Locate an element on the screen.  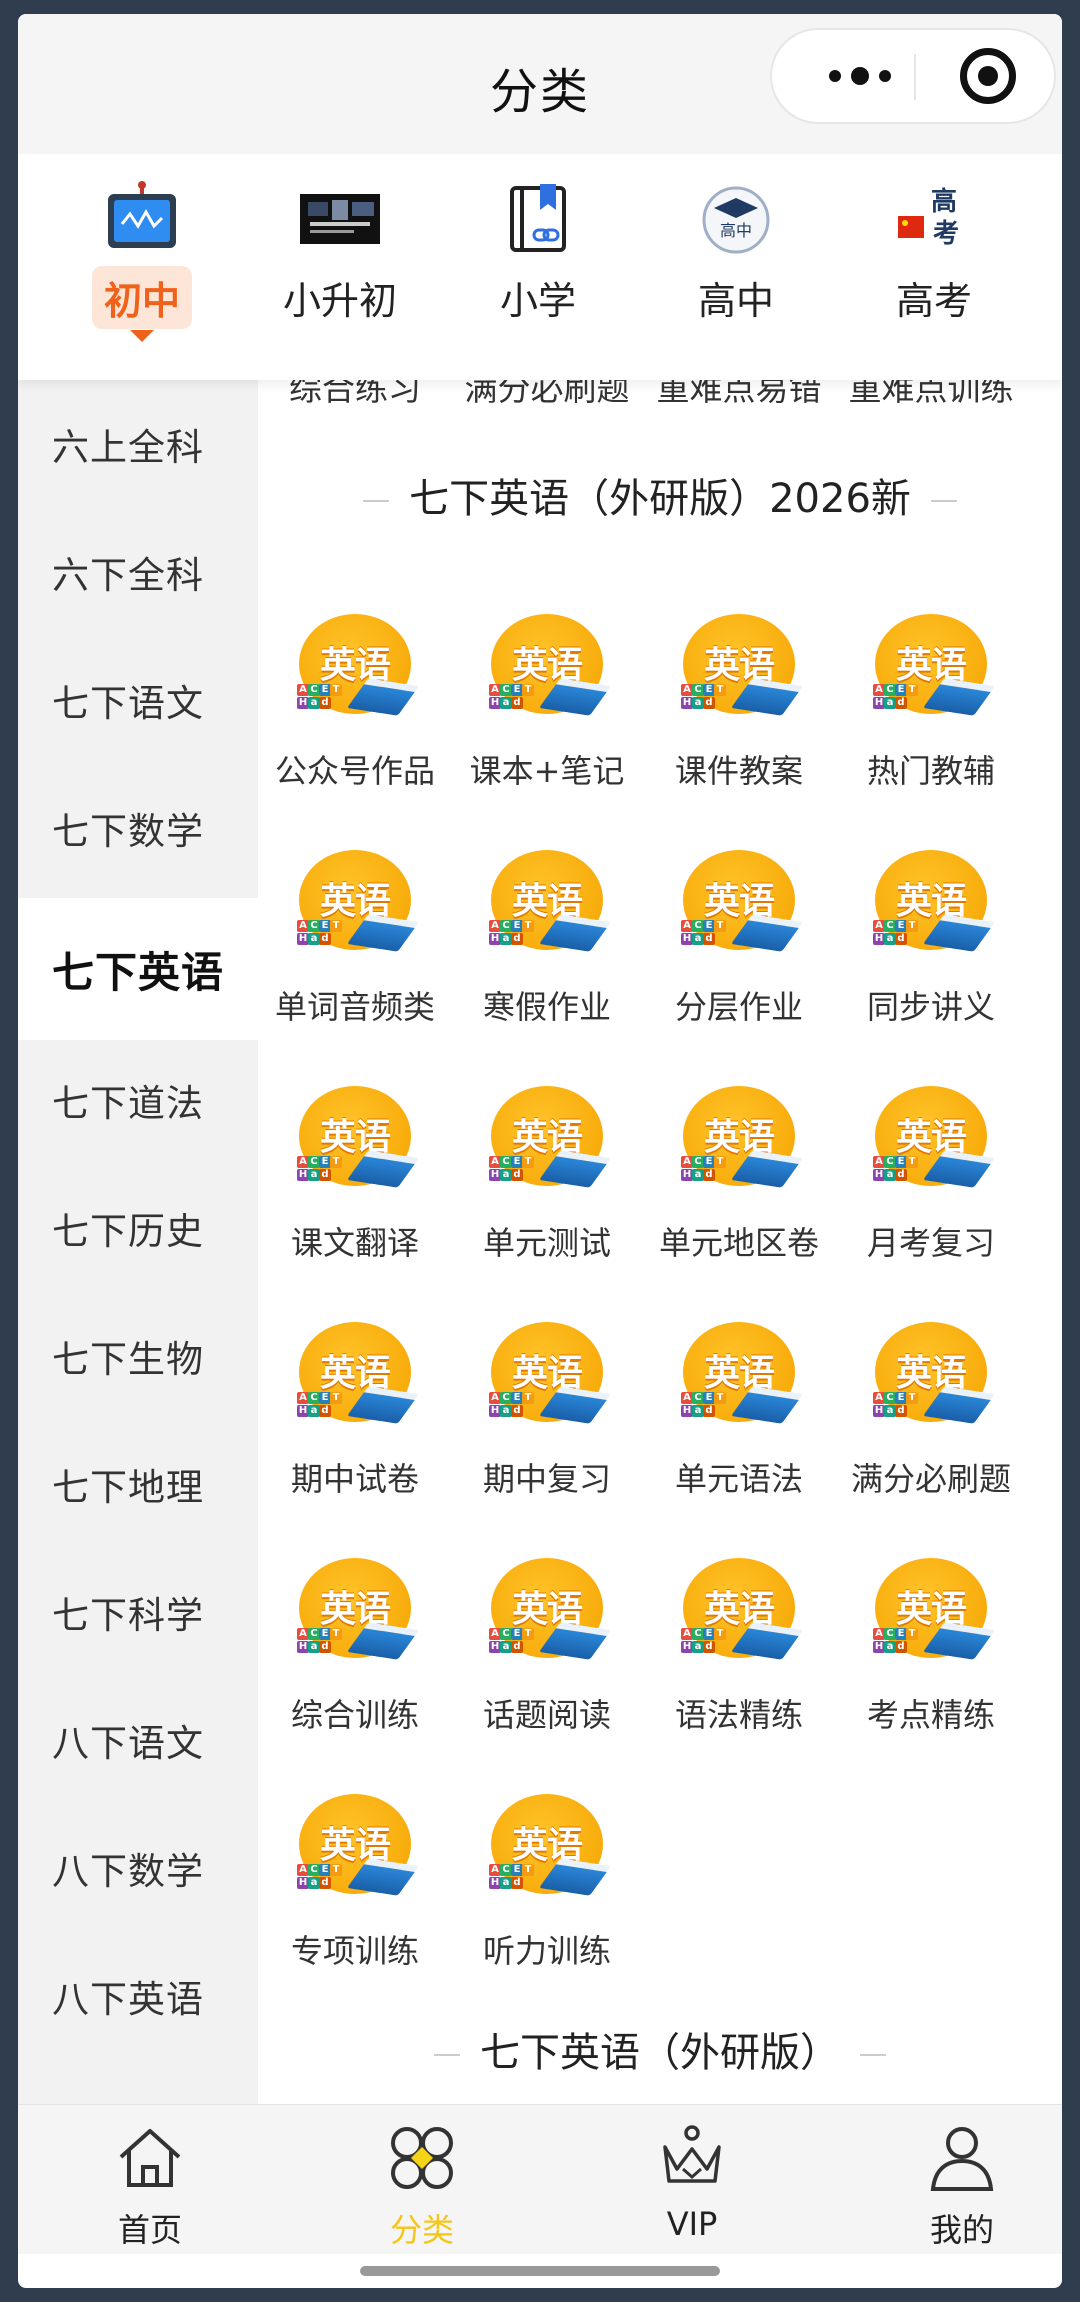
section-header: 七下英语（外研版）2026新 is located at coordinates (660, 495).